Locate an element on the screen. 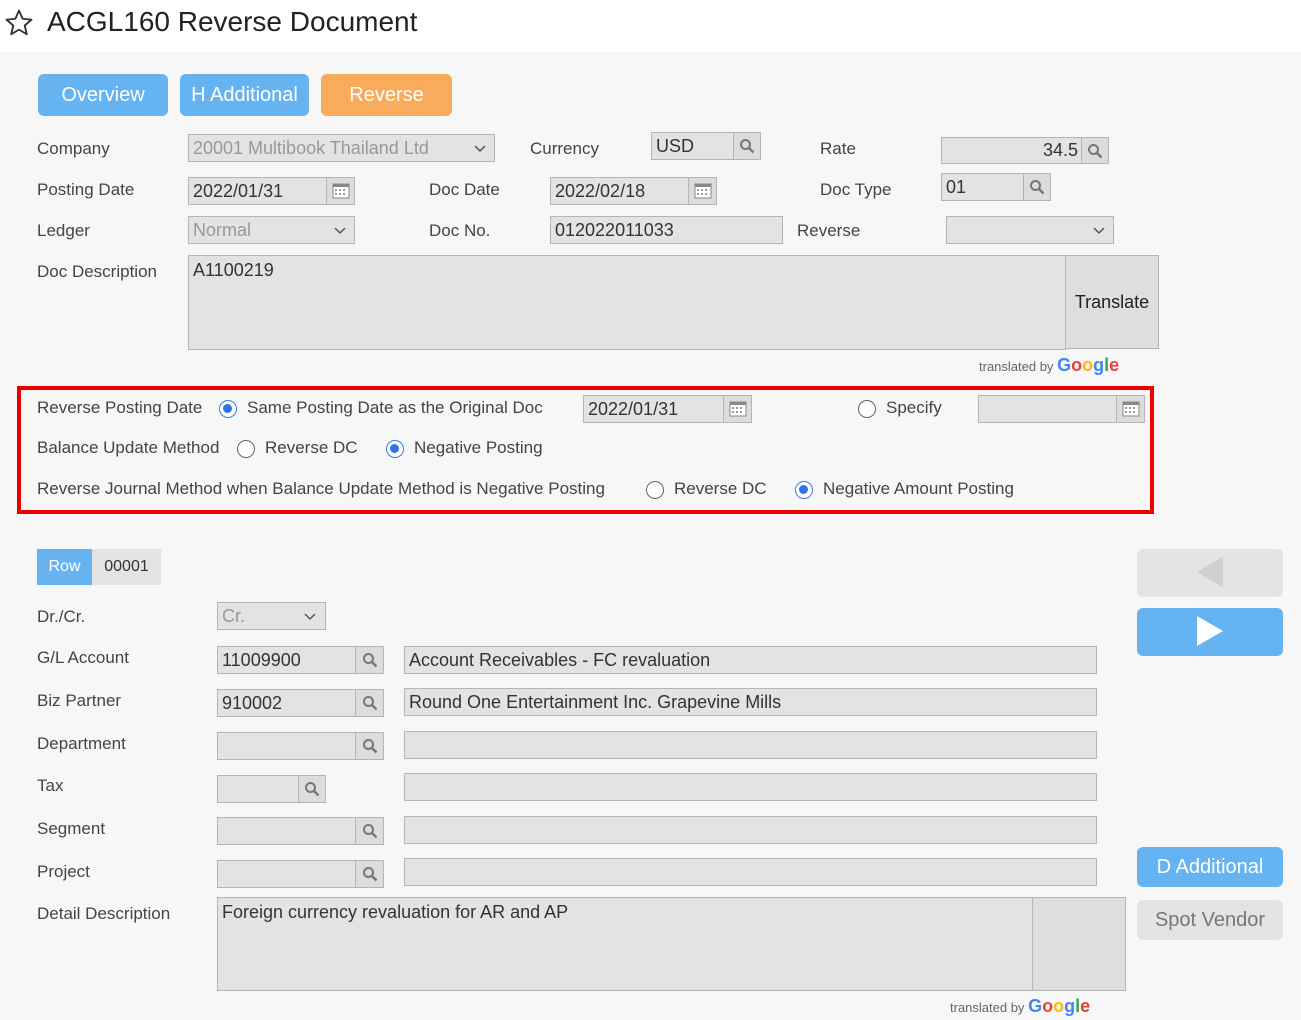  balance-negative-posting-radio is located at coordinates (395, 449).